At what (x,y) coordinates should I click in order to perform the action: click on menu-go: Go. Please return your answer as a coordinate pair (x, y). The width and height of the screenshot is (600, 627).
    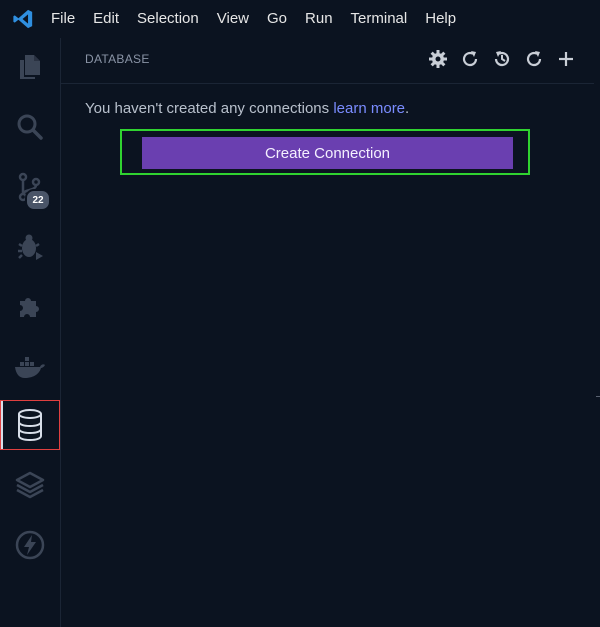
    Looking at the image, I should click on (277, 19).